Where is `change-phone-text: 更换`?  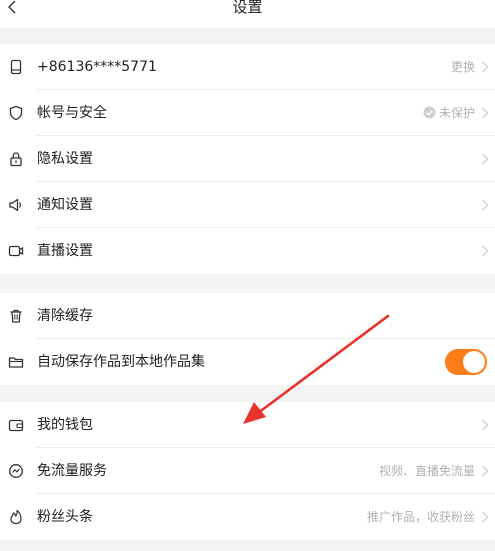
change-phone-text: 更换 is located at coordinates (462, 67).